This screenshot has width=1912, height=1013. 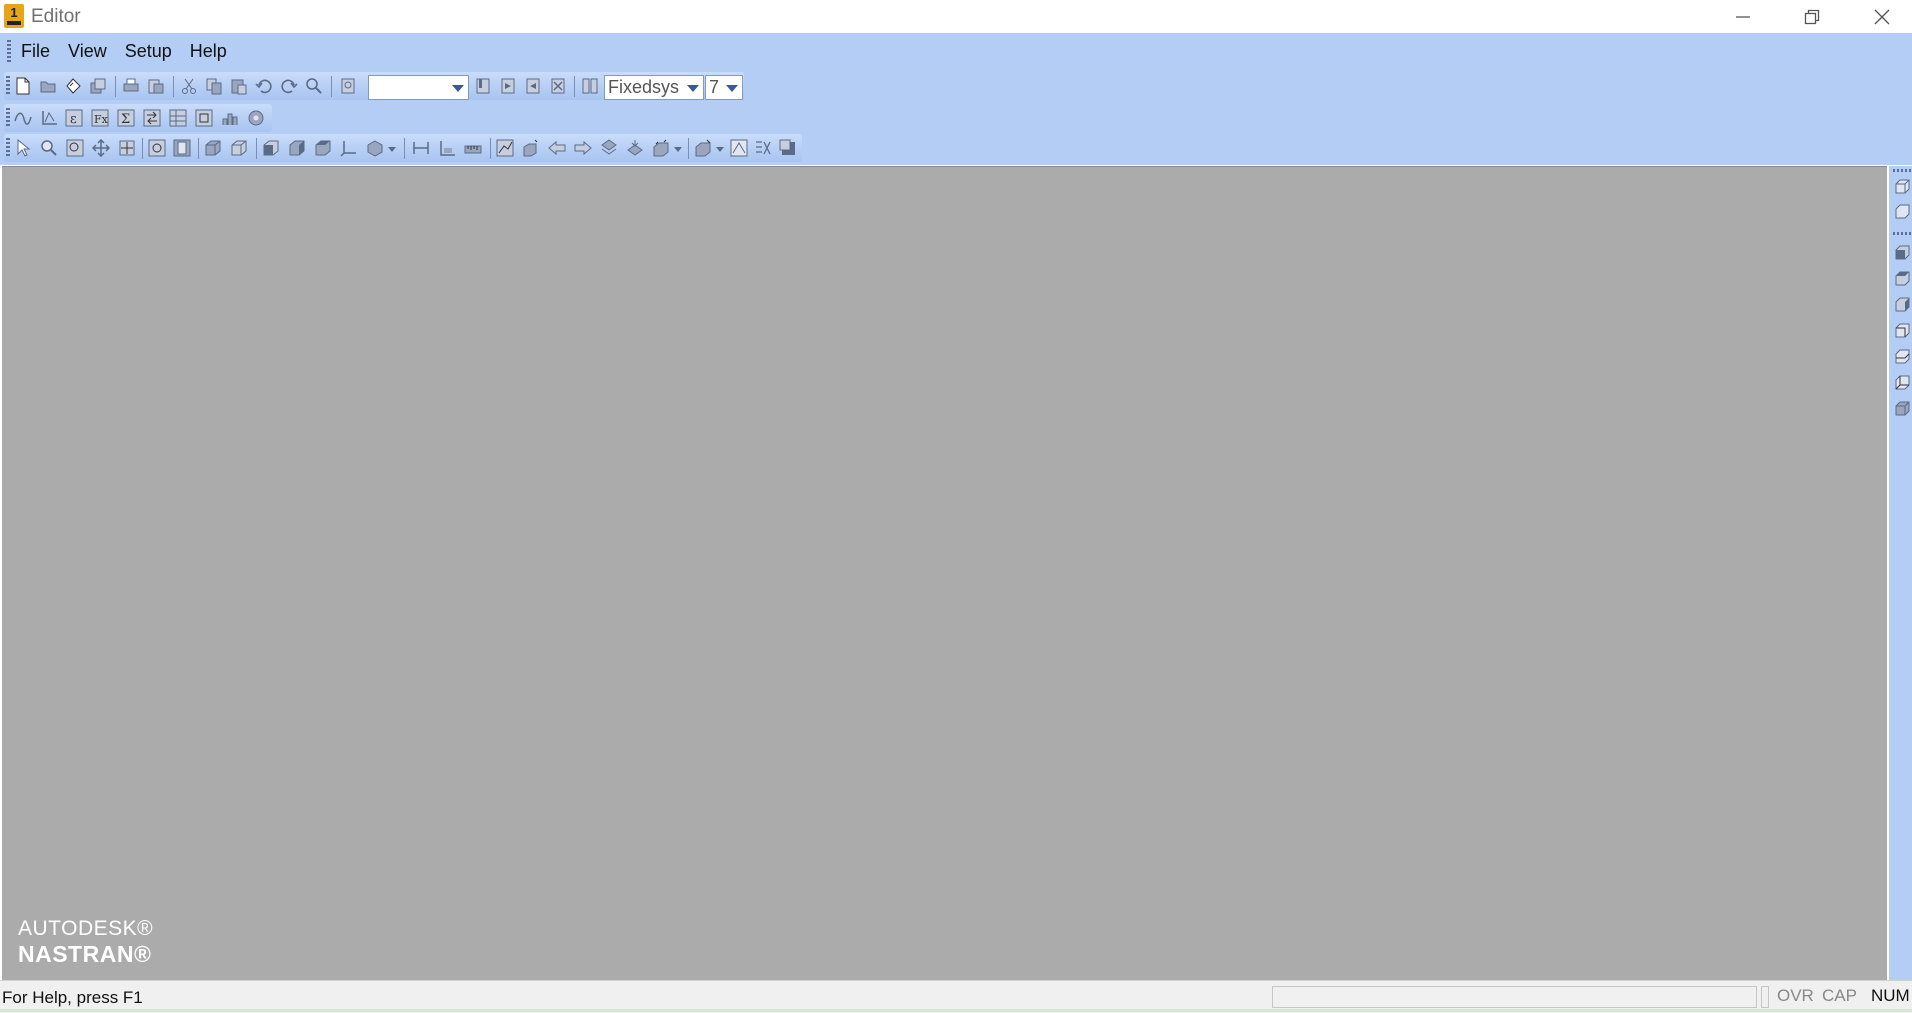 What do you see at coordinates (100, 118) in the screenshot?
I see `function-icon: Fx` at bounding box center [100, 118].